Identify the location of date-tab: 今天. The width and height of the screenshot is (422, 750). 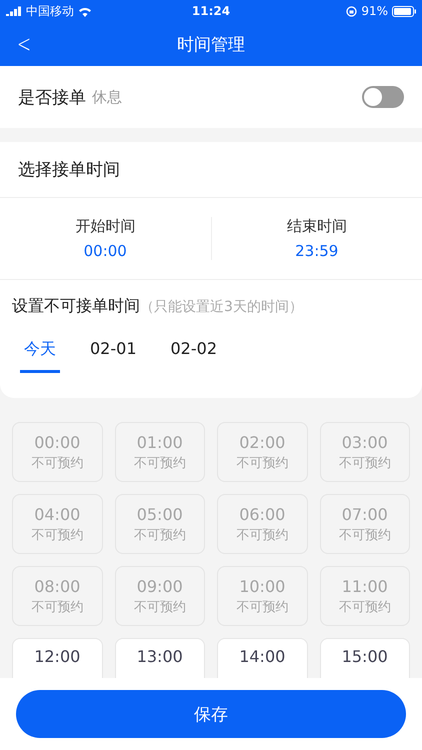
(40, 356).